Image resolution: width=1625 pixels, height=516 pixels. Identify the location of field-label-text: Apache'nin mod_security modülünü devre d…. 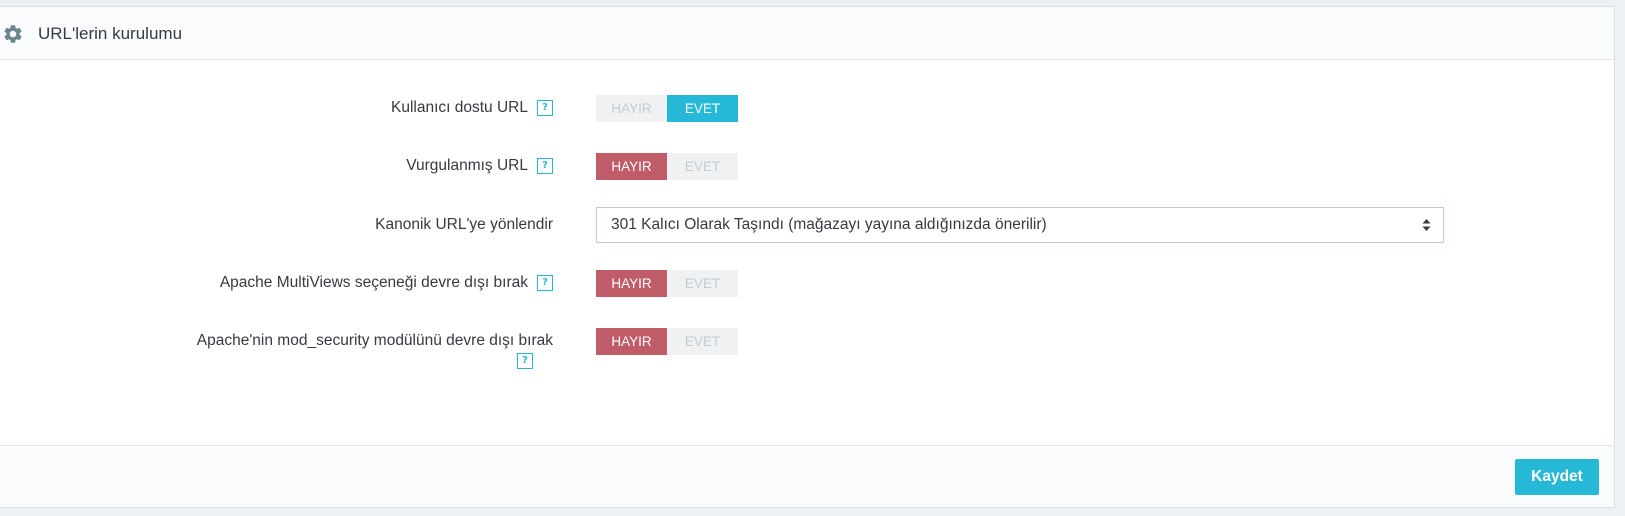
(374, 340).